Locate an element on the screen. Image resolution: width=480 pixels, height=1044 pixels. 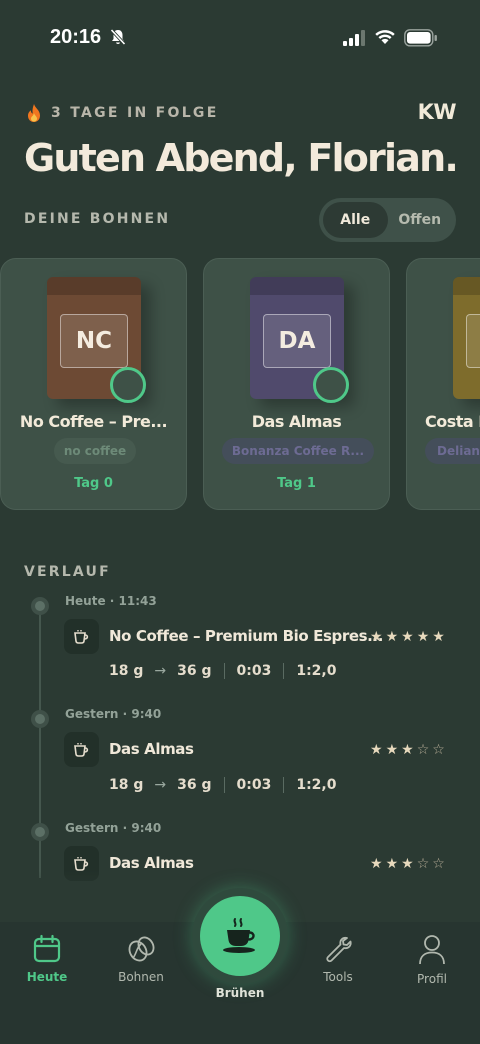
calendar-icon is located at coordinates (47, 948).